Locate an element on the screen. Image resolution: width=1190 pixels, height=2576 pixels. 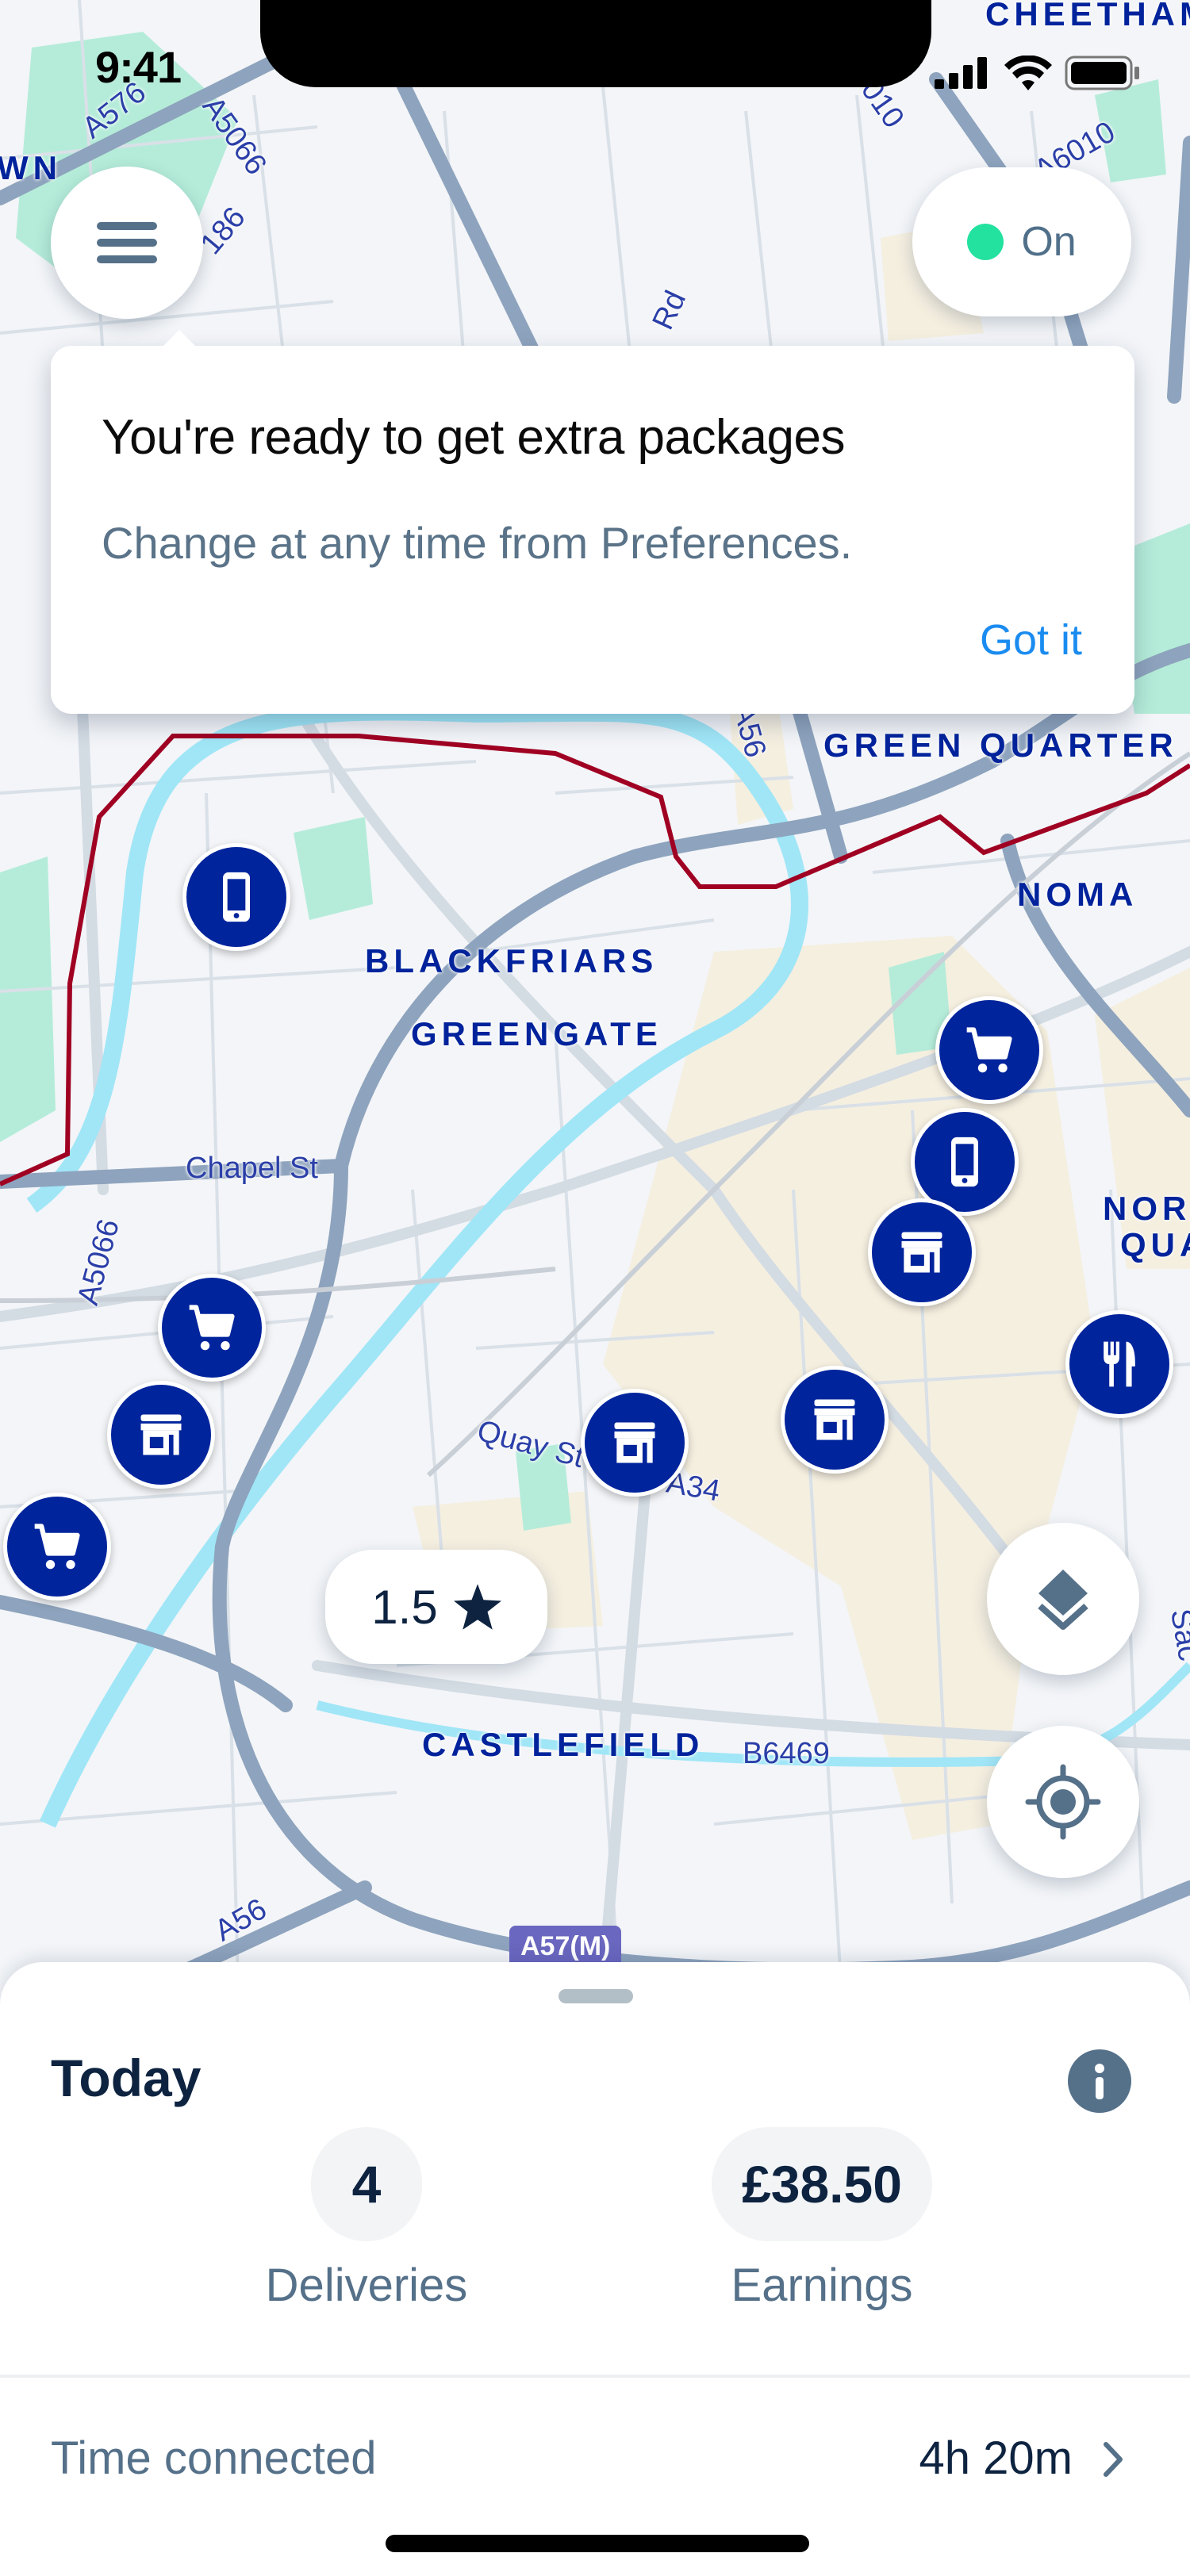
rating-badge: 1.5 is located at coordinates (436, 1607).